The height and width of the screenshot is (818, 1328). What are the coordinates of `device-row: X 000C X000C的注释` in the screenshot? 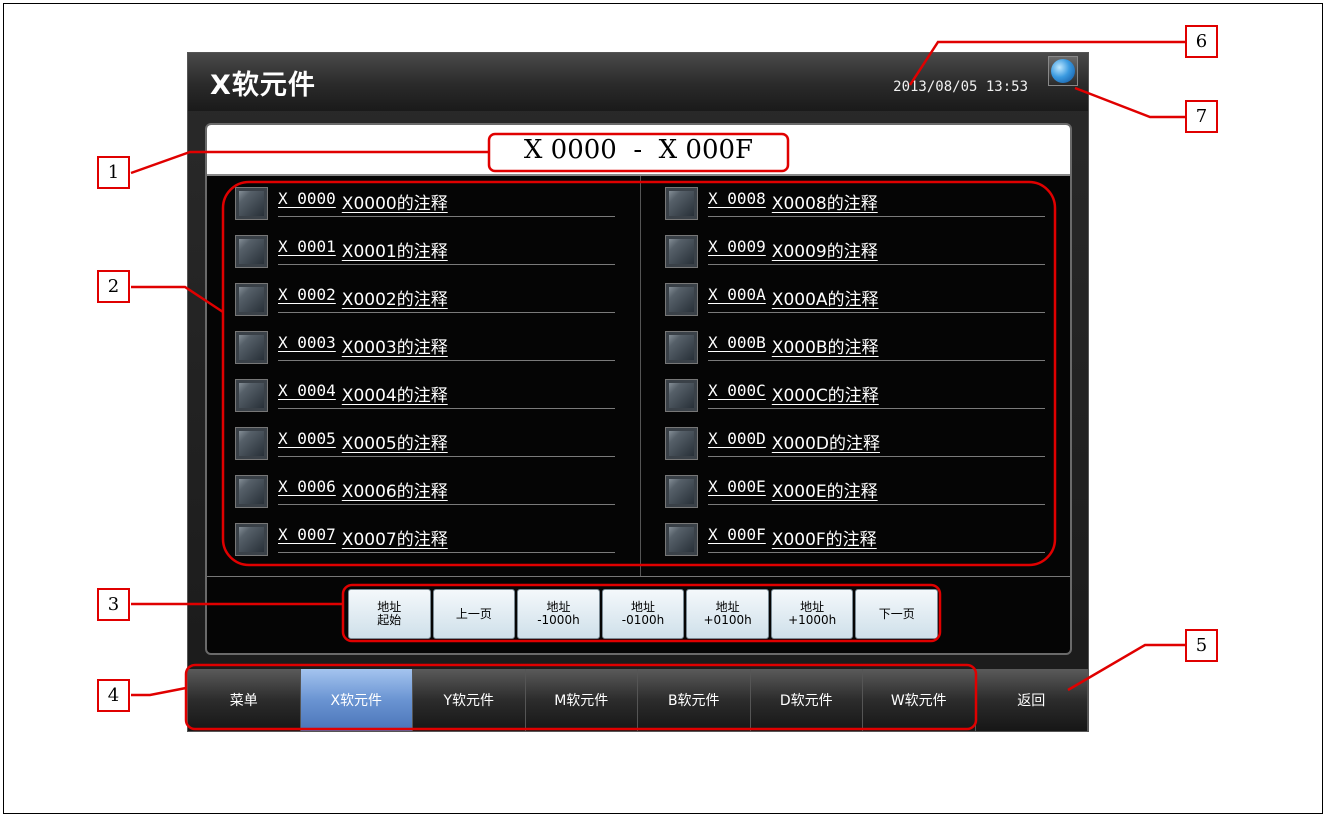 It's located at (860, 395).